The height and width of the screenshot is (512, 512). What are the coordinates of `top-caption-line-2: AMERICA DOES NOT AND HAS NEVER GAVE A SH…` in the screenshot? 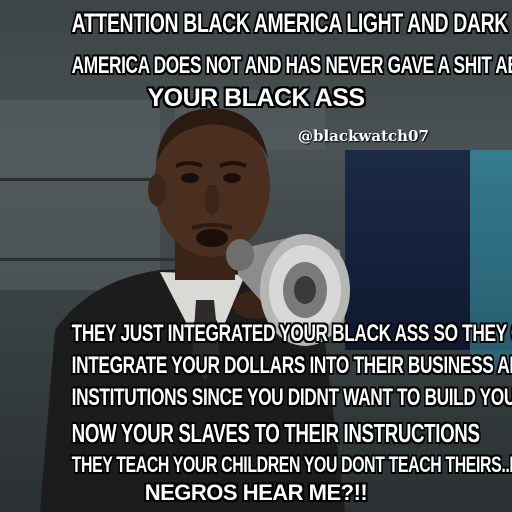 It's located at (291, 65).